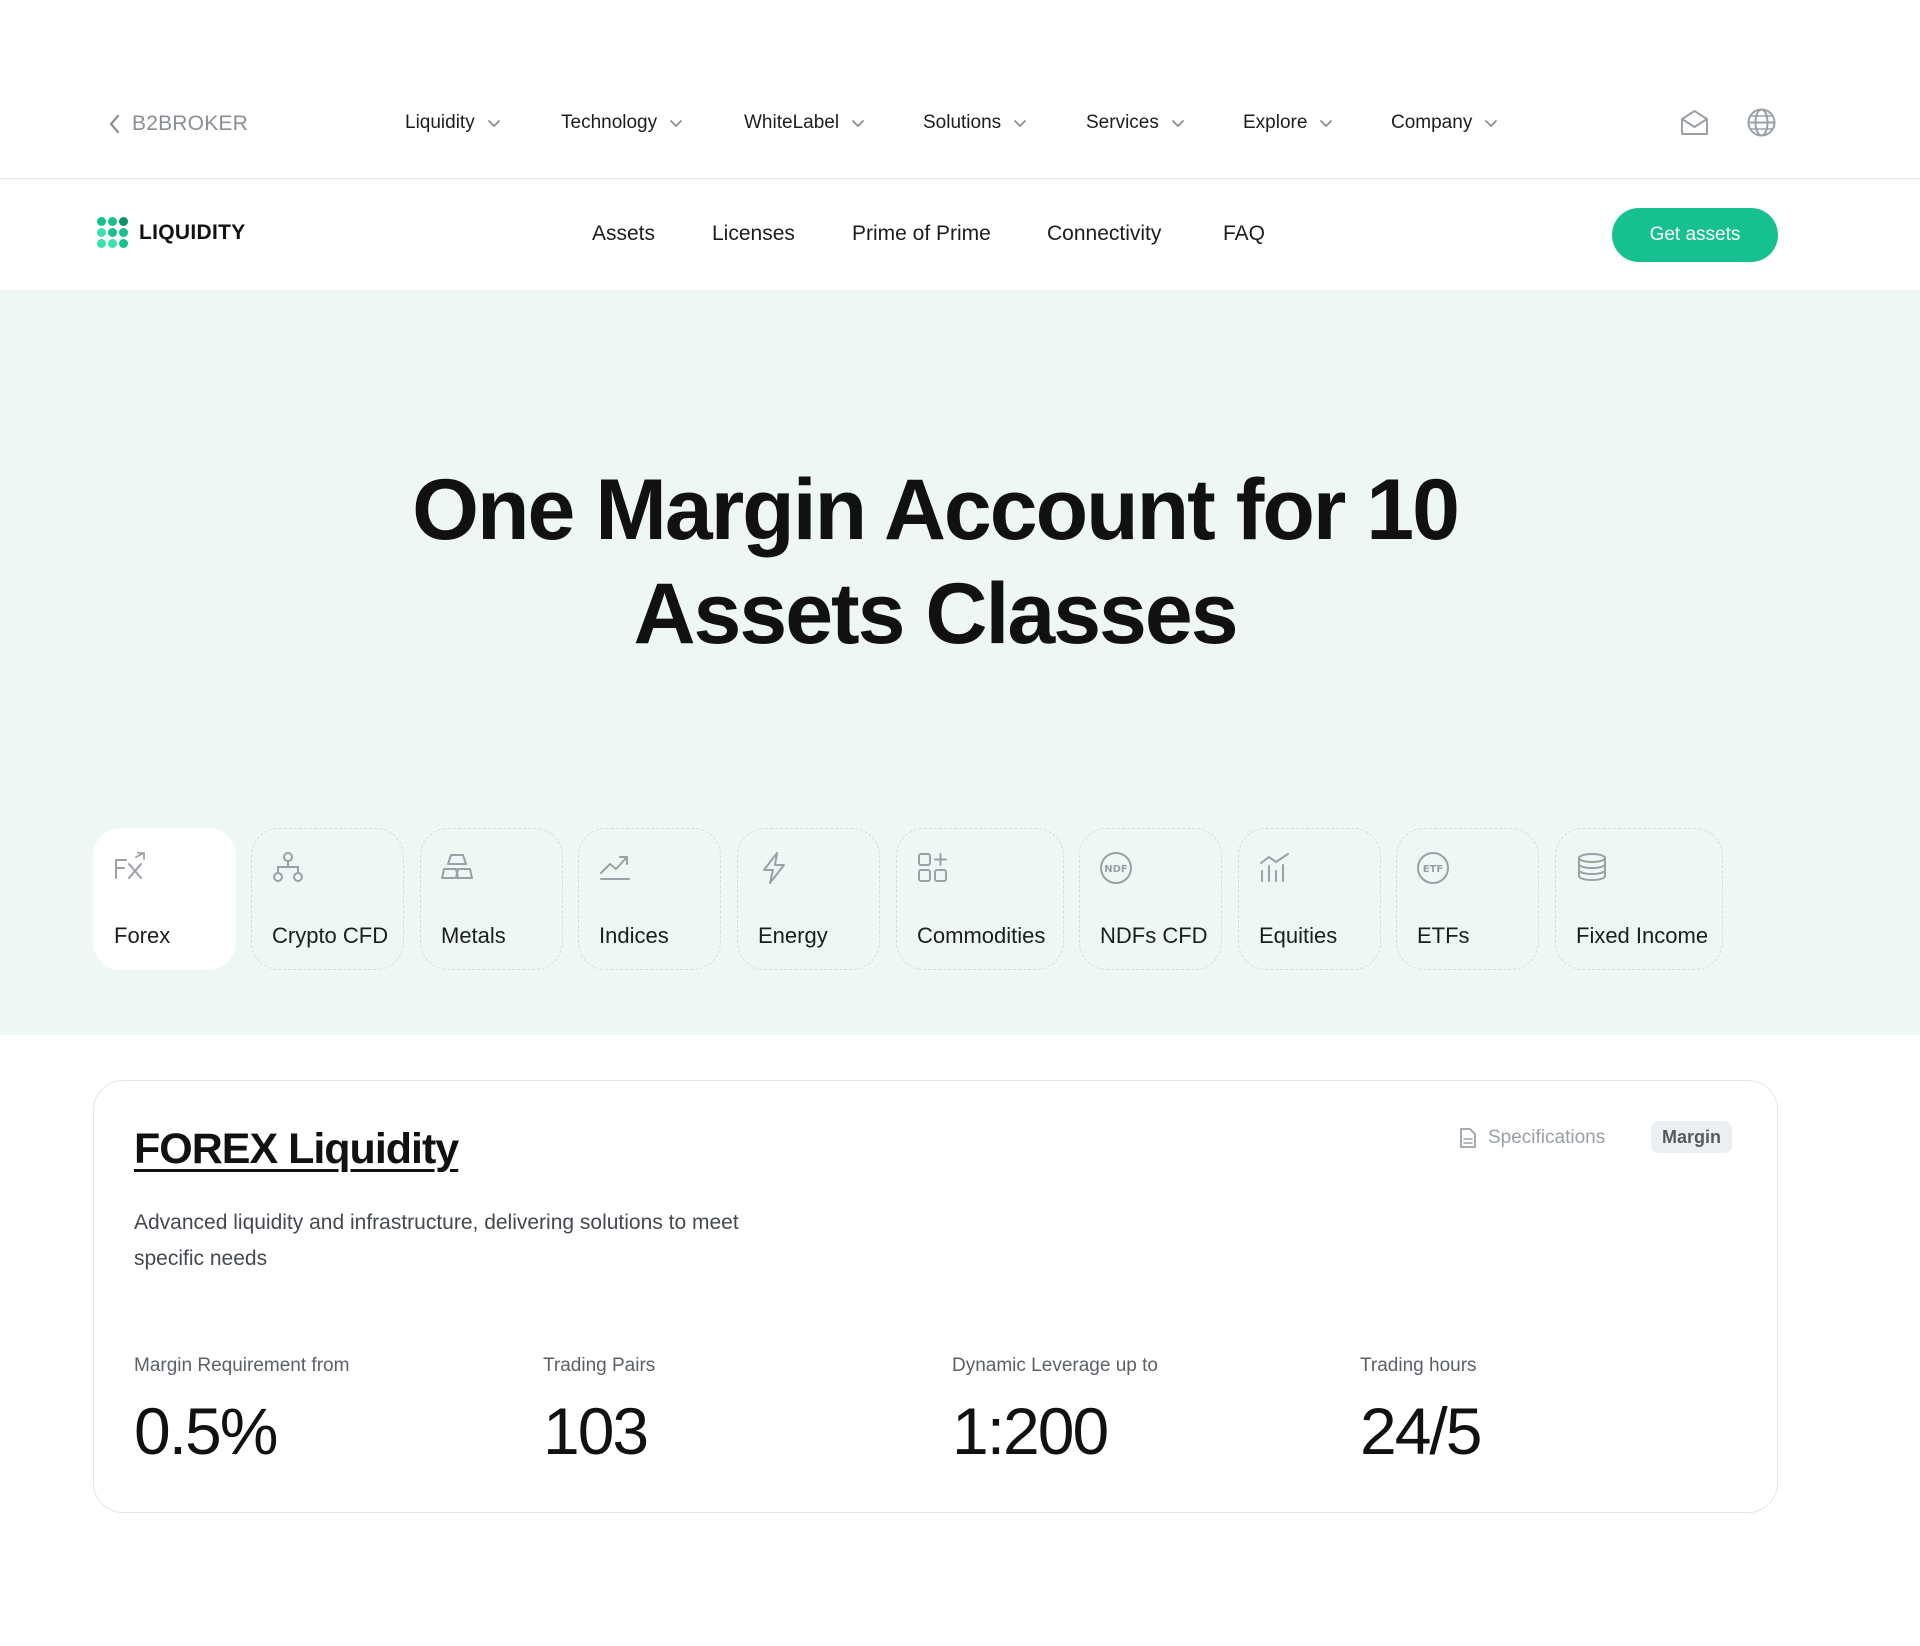 This screenshot has height=1646, width=1920. Describe the element at coordinates (242, 1365) in the screenshot. I see `stat-label: Margin Requirement from` at that location.